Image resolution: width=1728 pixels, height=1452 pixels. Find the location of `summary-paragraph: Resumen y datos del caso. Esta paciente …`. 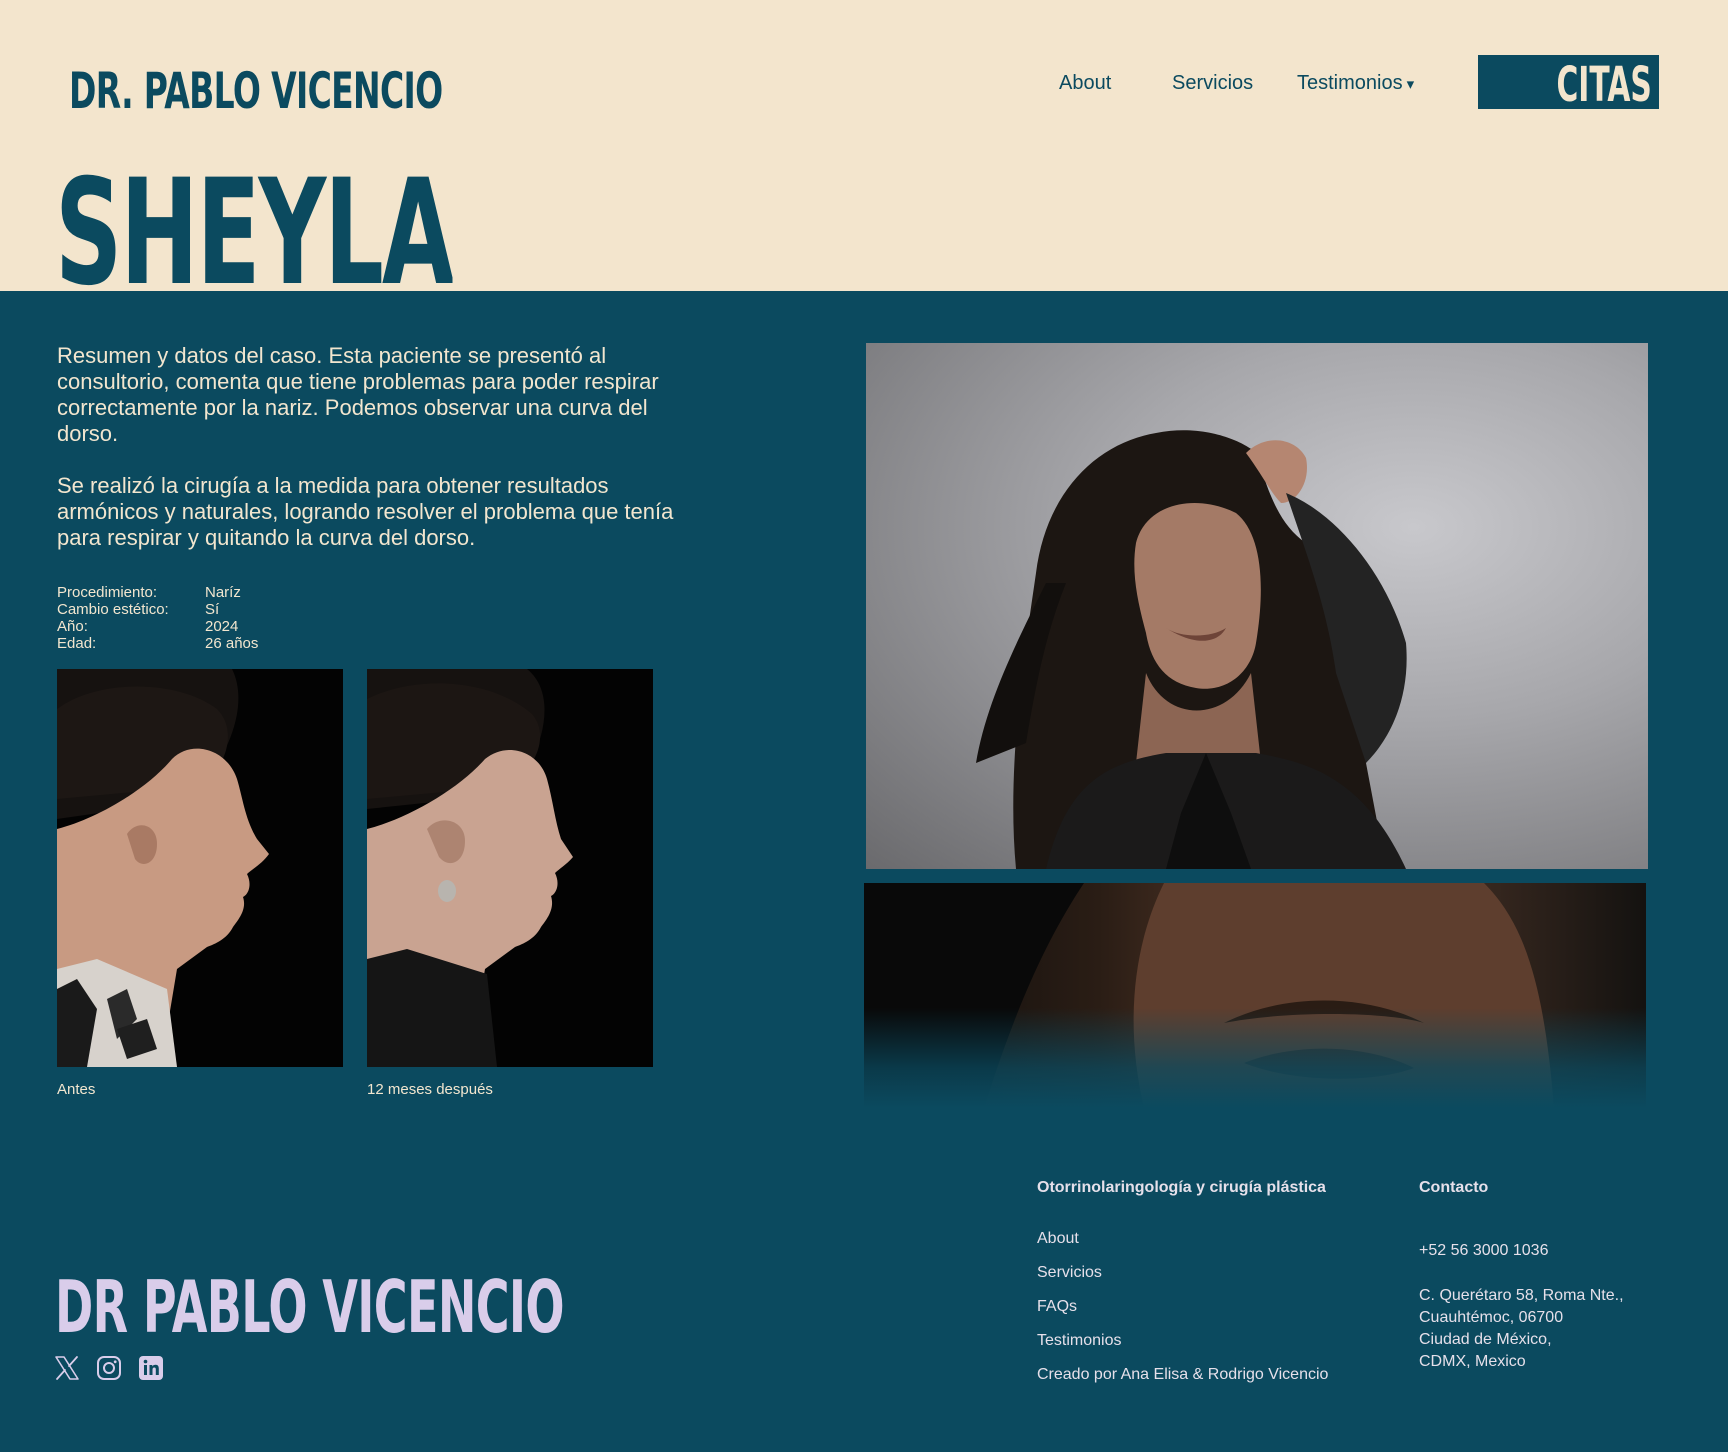

summary-paragraph: Resumen y datos del caso. Esta paciente … is located at coordinates (358, 394).